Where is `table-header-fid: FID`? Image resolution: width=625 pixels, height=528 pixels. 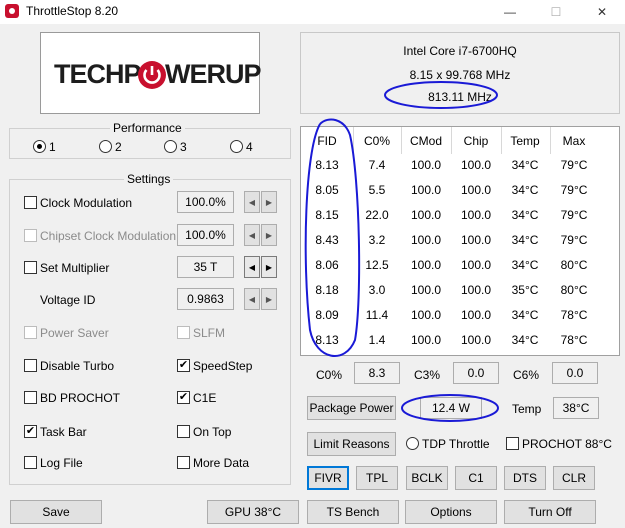
table-header-fid: FID is located at coordinates (327, 141).